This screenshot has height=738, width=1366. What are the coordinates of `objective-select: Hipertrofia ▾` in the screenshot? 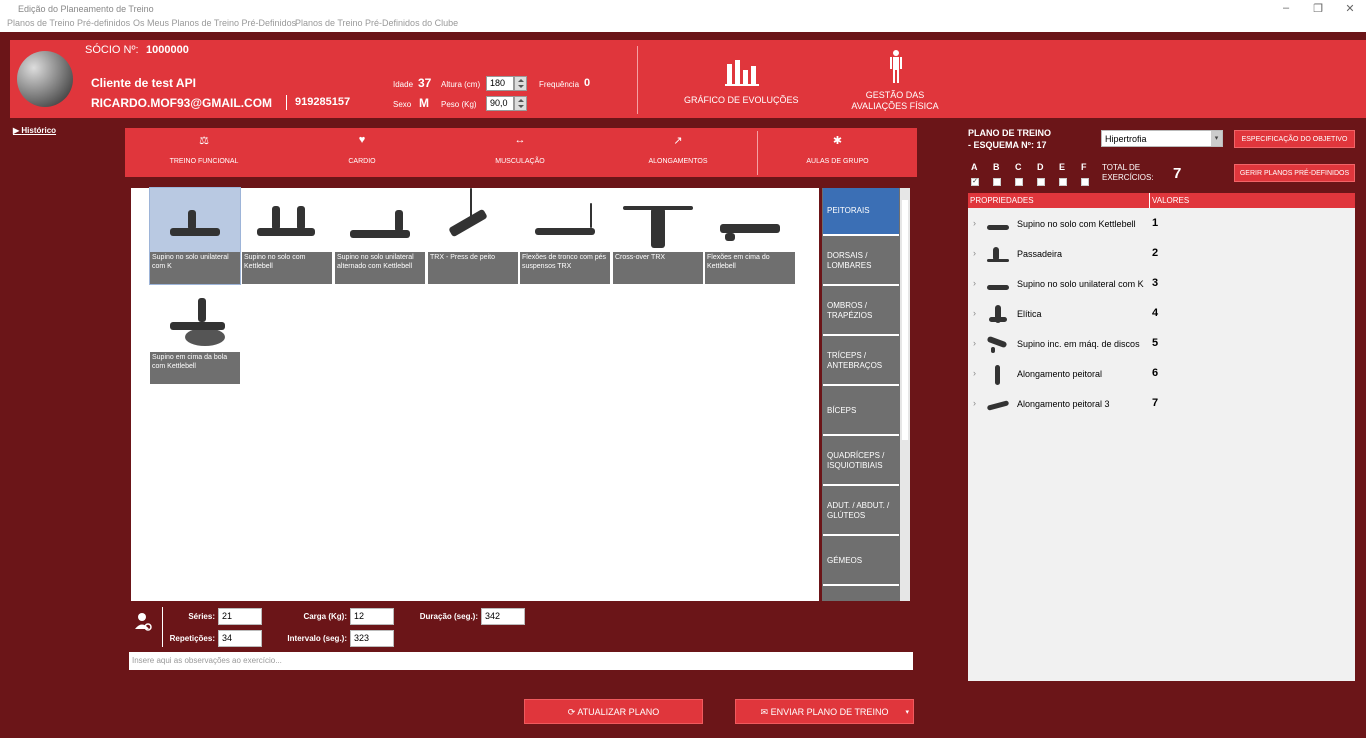 It's located at (1162, 138).